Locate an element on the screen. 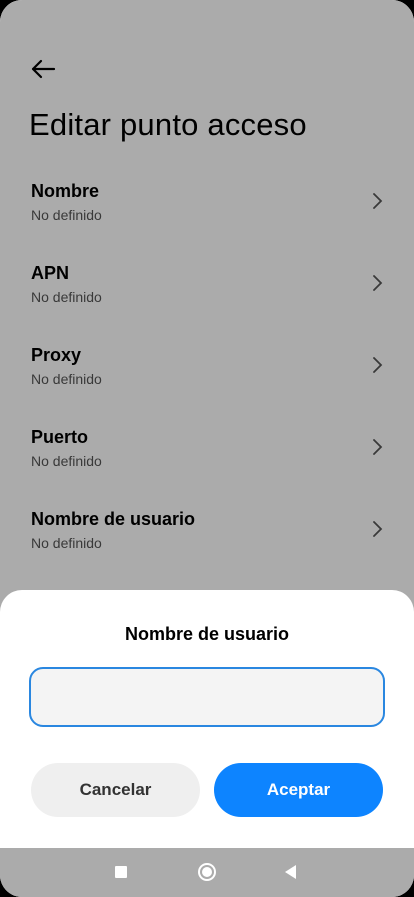 The width and height of the screenshot is (414, 897). cancel-button: Cancelar is located at coordinates (115, 790).